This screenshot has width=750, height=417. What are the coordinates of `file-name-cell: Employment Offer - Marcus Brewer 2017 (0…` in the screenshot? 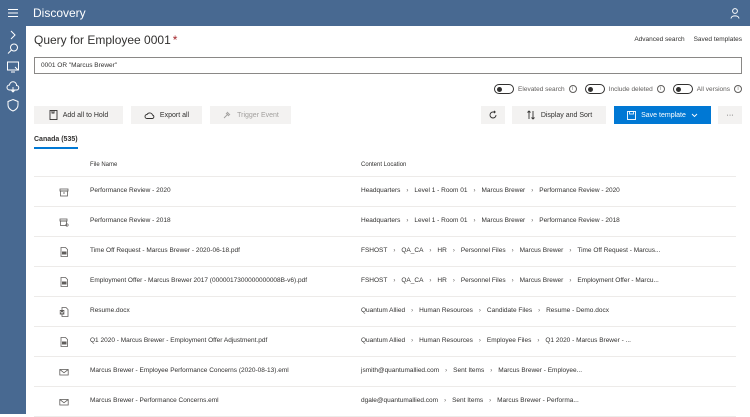 It's located at (198, 280).